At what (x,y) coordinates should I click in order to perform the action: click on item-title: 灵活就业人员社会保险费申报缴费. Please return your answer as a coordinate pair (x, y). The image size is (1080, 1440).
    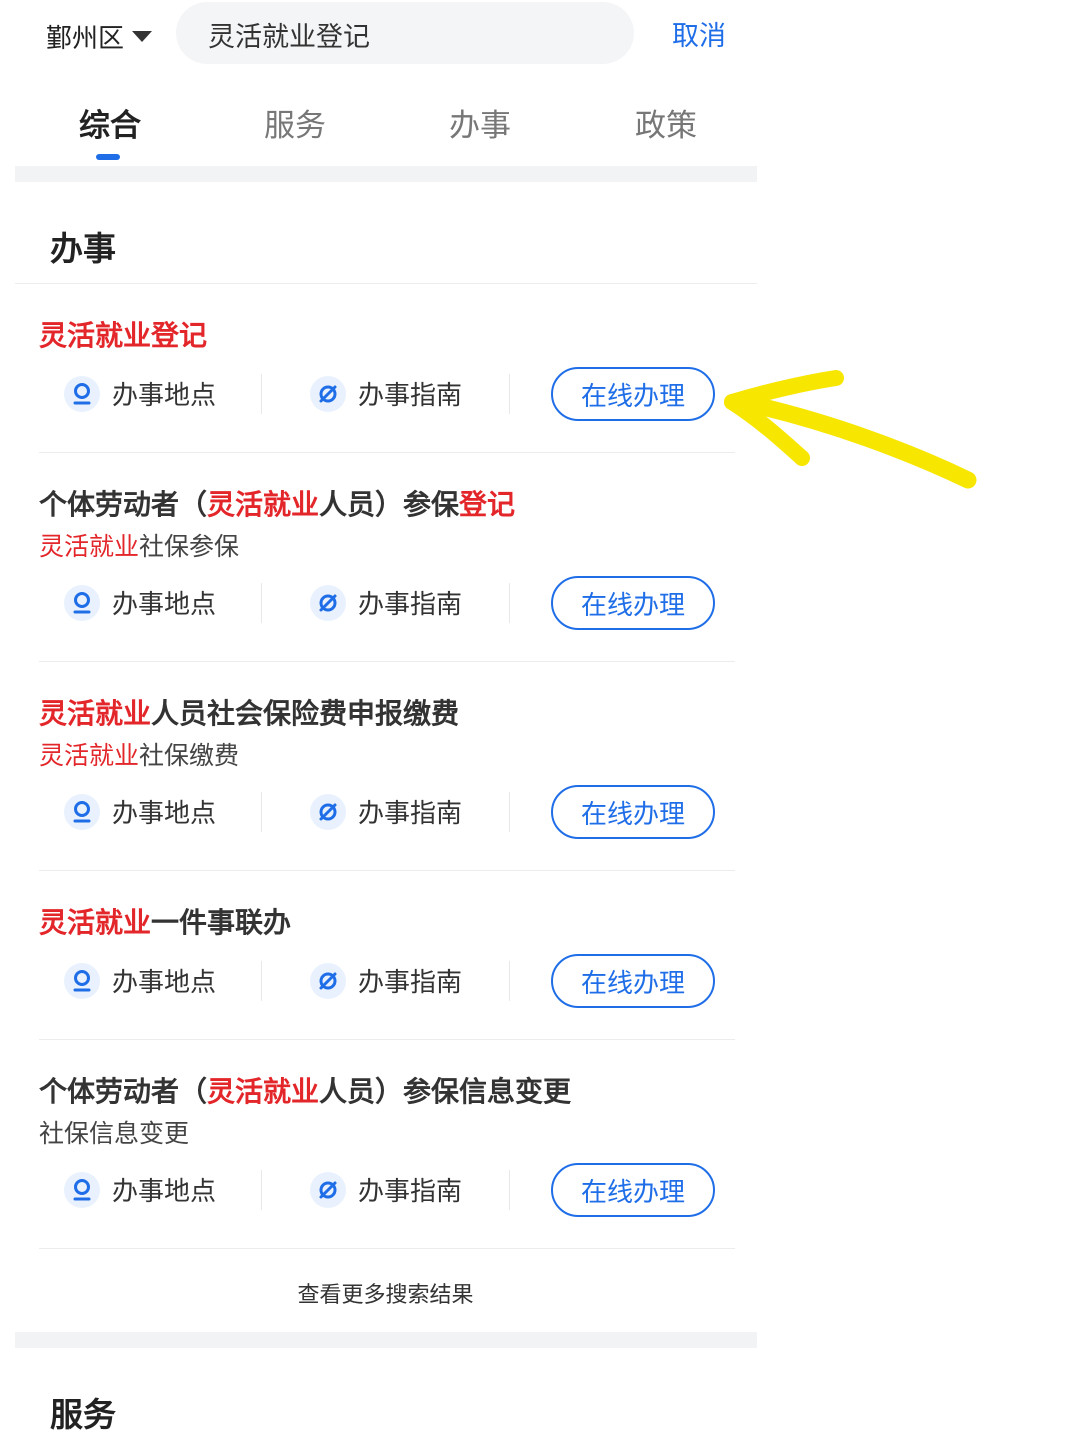
    Looking at the image, I should click on (249, 712).